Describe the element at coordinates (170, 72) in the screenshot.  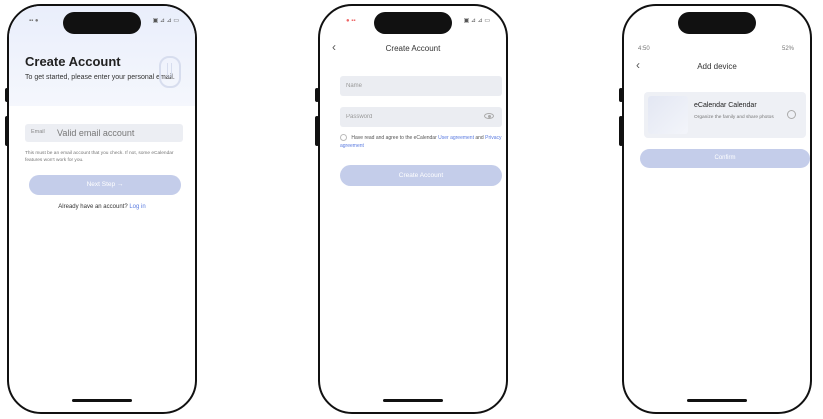
I see `app-logo-icon` at that location.